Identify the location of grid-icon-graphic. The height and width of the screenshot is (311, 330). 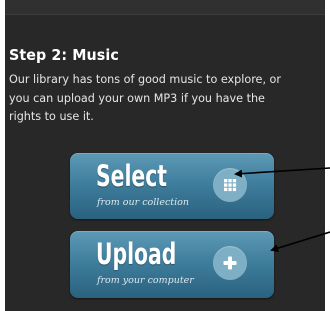
(230, 185).